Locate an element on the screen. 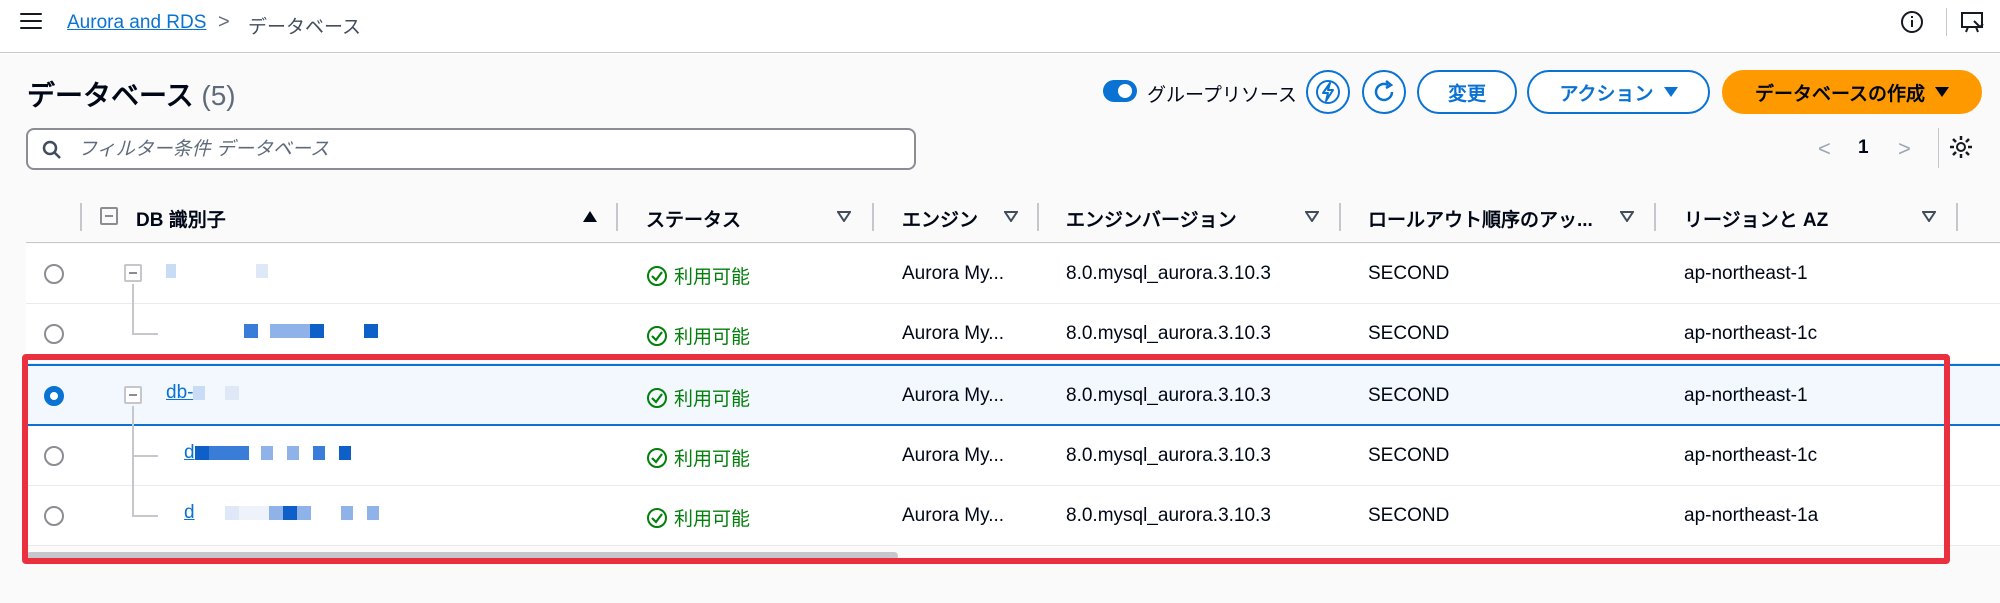  pagination-current-page: 1 is located at coordinates (1863, 148).